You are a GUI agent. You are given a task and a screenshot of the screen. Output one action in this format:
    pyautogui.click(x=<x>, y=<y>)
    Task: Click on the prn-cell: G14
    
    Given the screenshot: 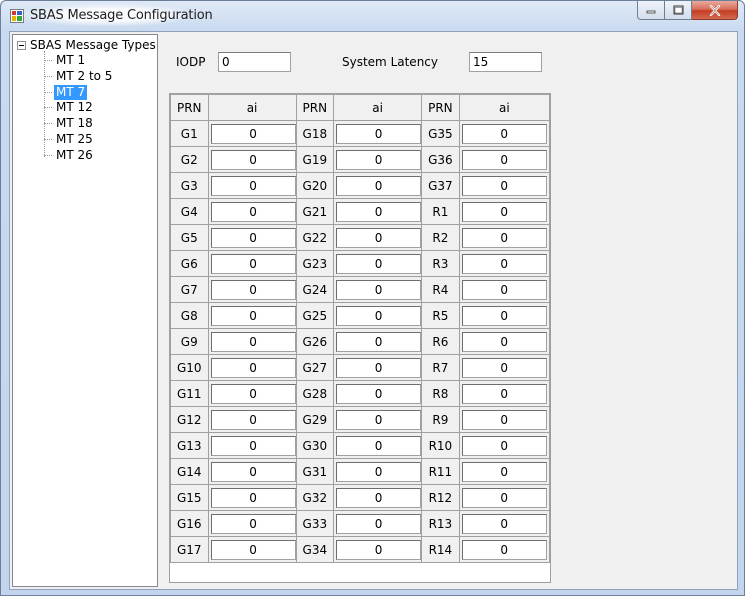 What is the action you would take?
    pyautogui.click(x=189, y=471)
    